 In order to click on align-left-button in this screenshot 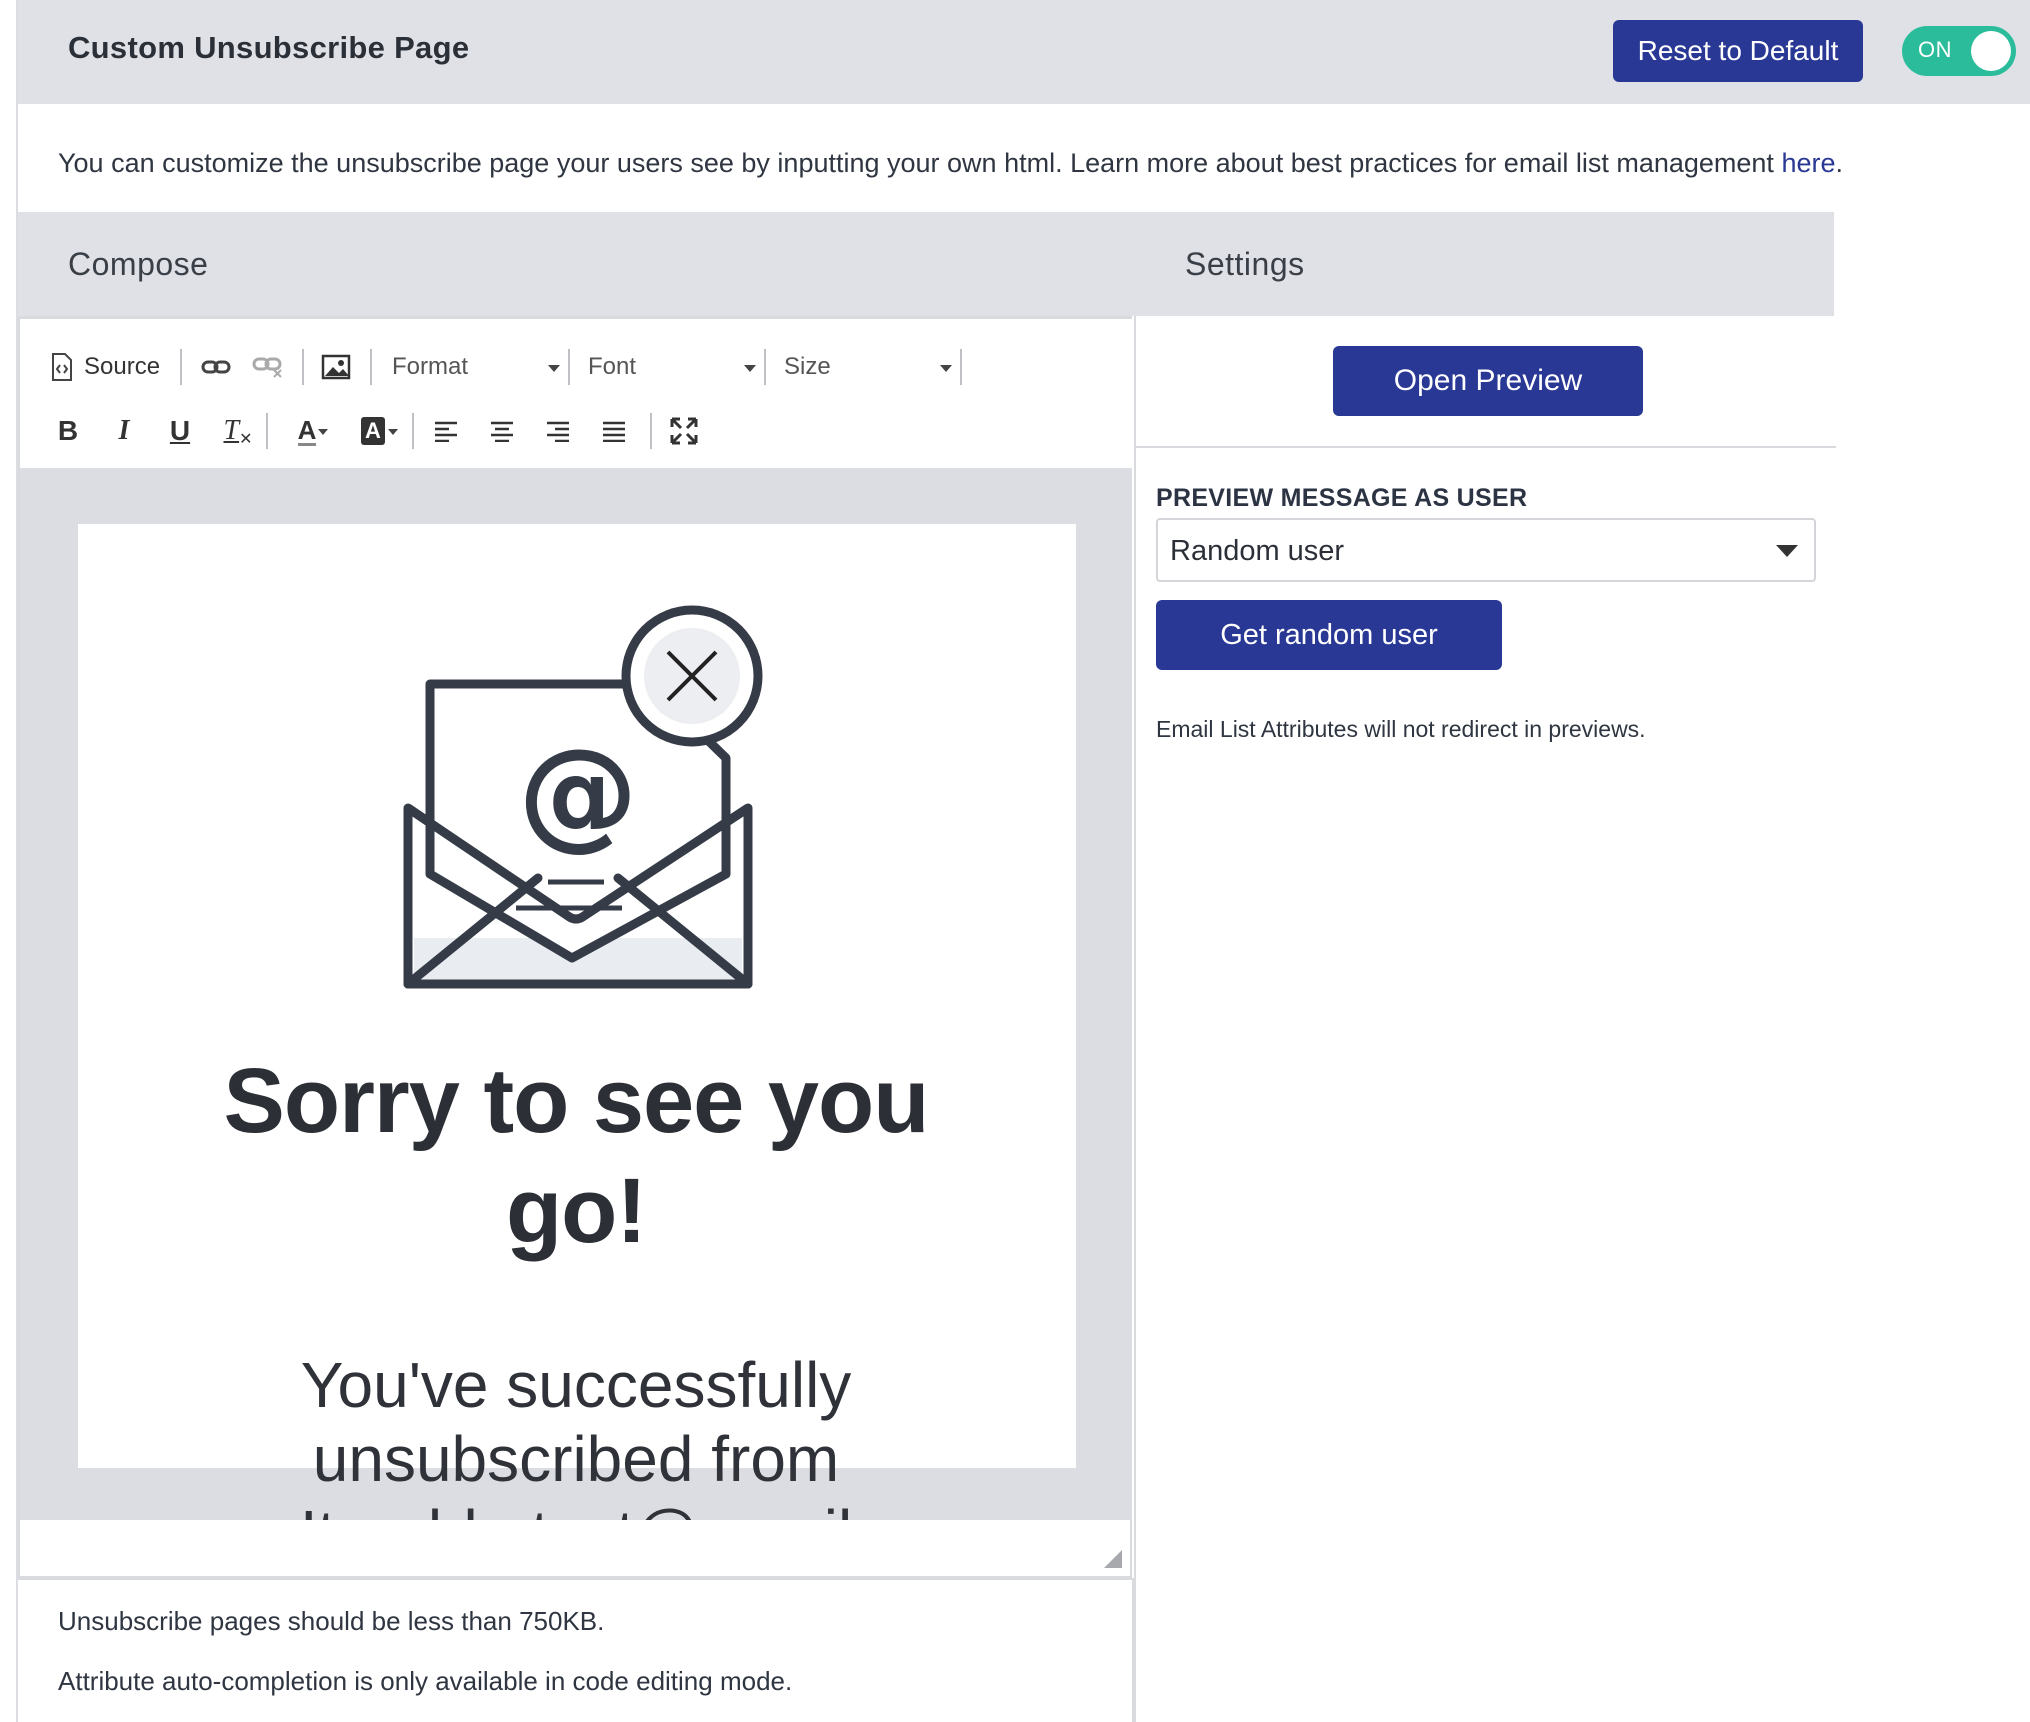, I will do `click(446, 431)`.